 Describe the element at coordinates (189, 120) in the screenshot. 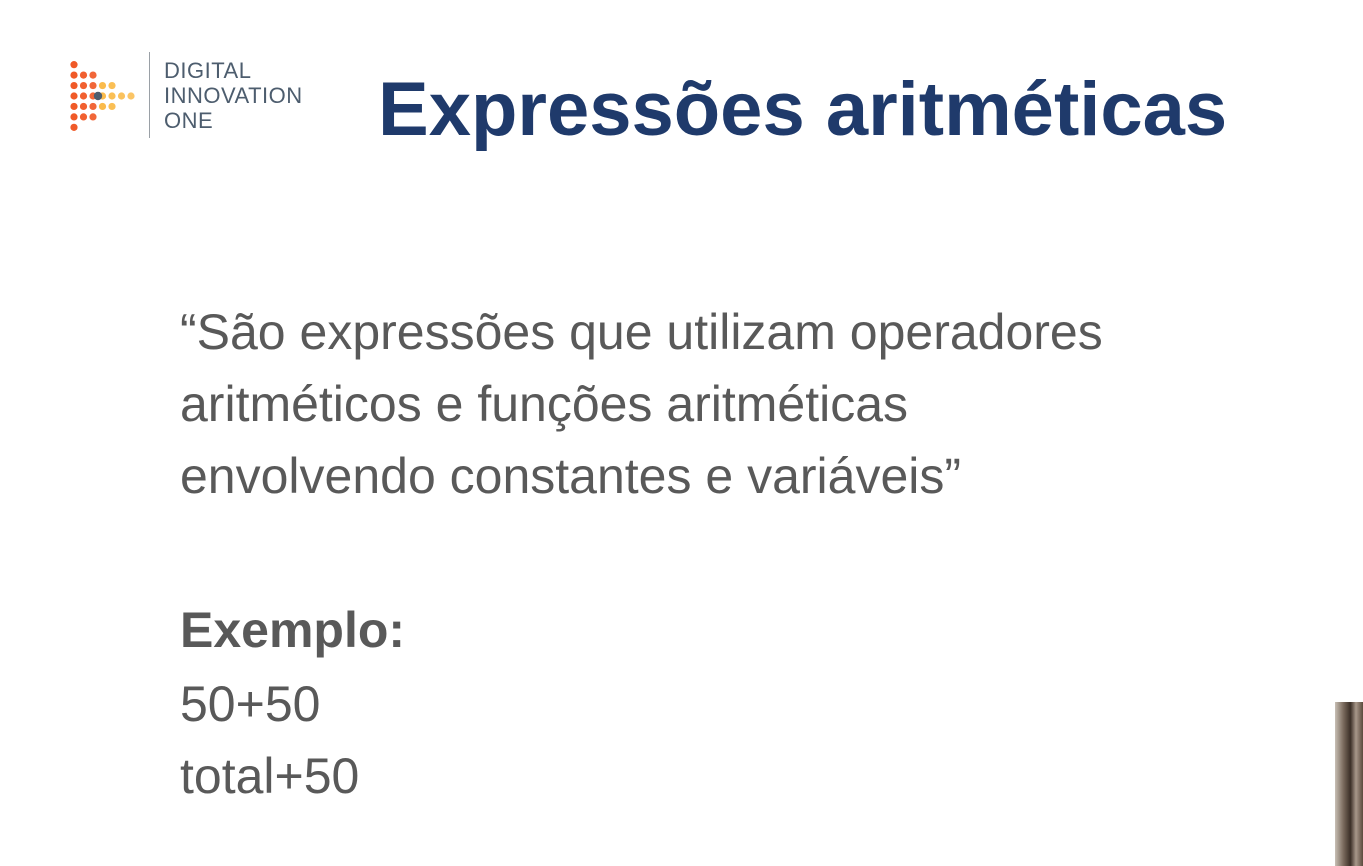

I see `logo-text-line-3: ONE` at that location.